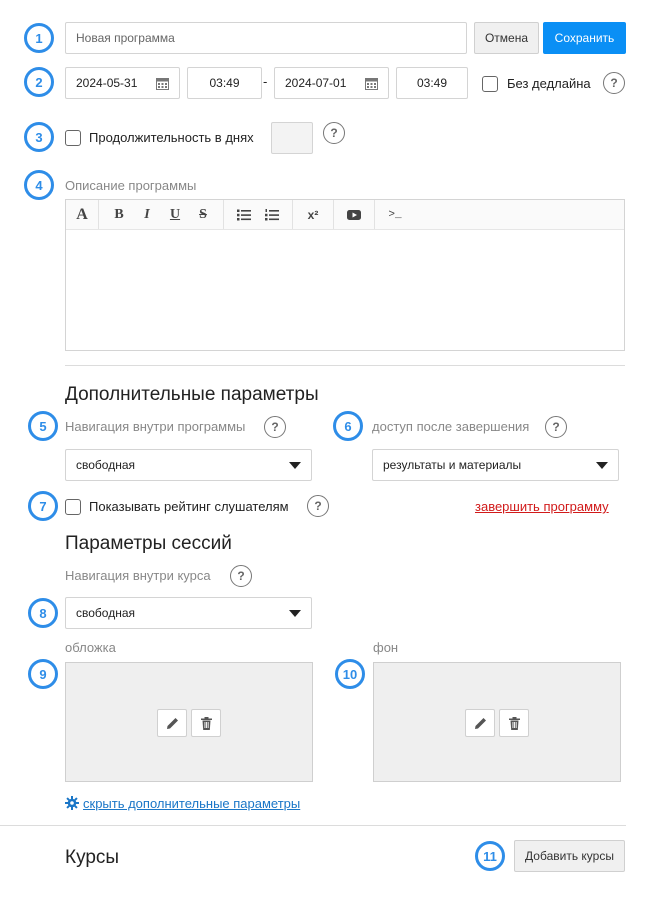 This screenshot has width=654, height=897. I want to click on duration-checkbox, so click(73, 138).